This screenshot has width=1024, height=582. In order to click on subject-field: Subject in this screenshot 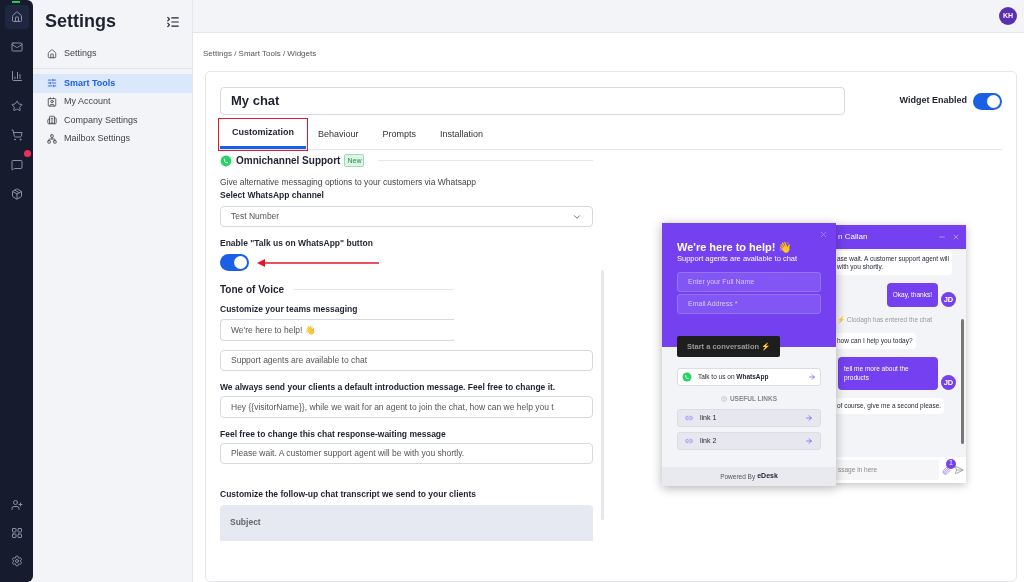, I will do `click(406, 523)`.